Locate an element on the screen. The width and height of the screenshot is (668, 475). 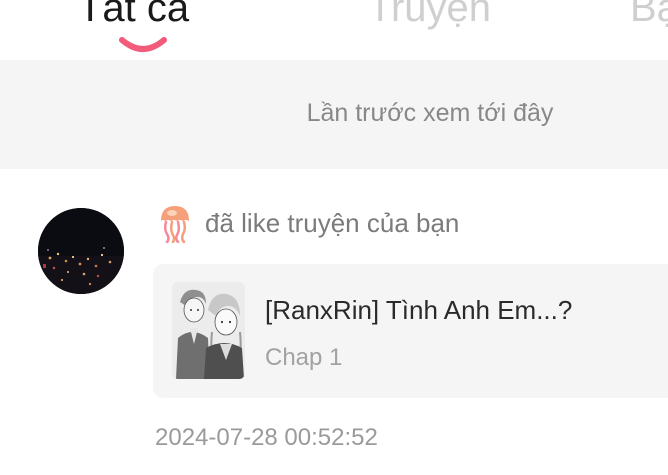
manga-cover-thumbnail-icon is located at coordinates (208, 330).